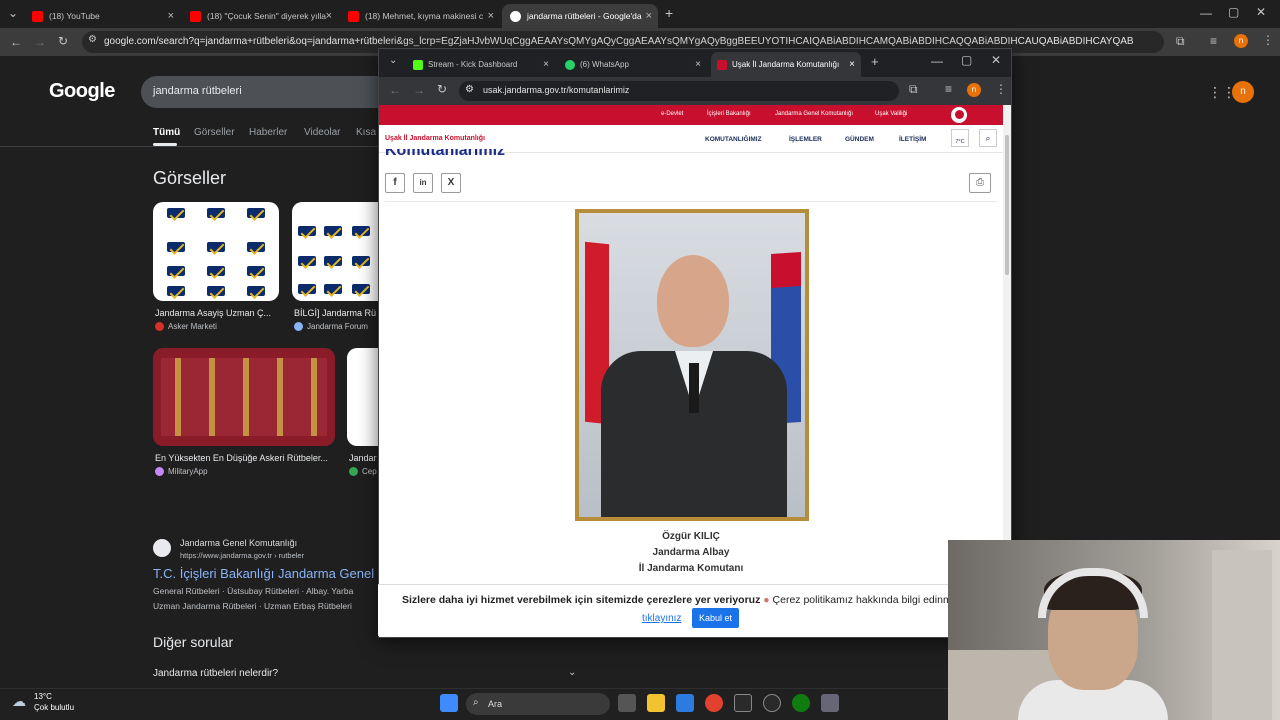 This screenshot has height=720, width=1280. Describe the element at coordinates (102, 16) in the screenshot. I see `outer-tab-youtube: (18) YouTube ×` at that location.